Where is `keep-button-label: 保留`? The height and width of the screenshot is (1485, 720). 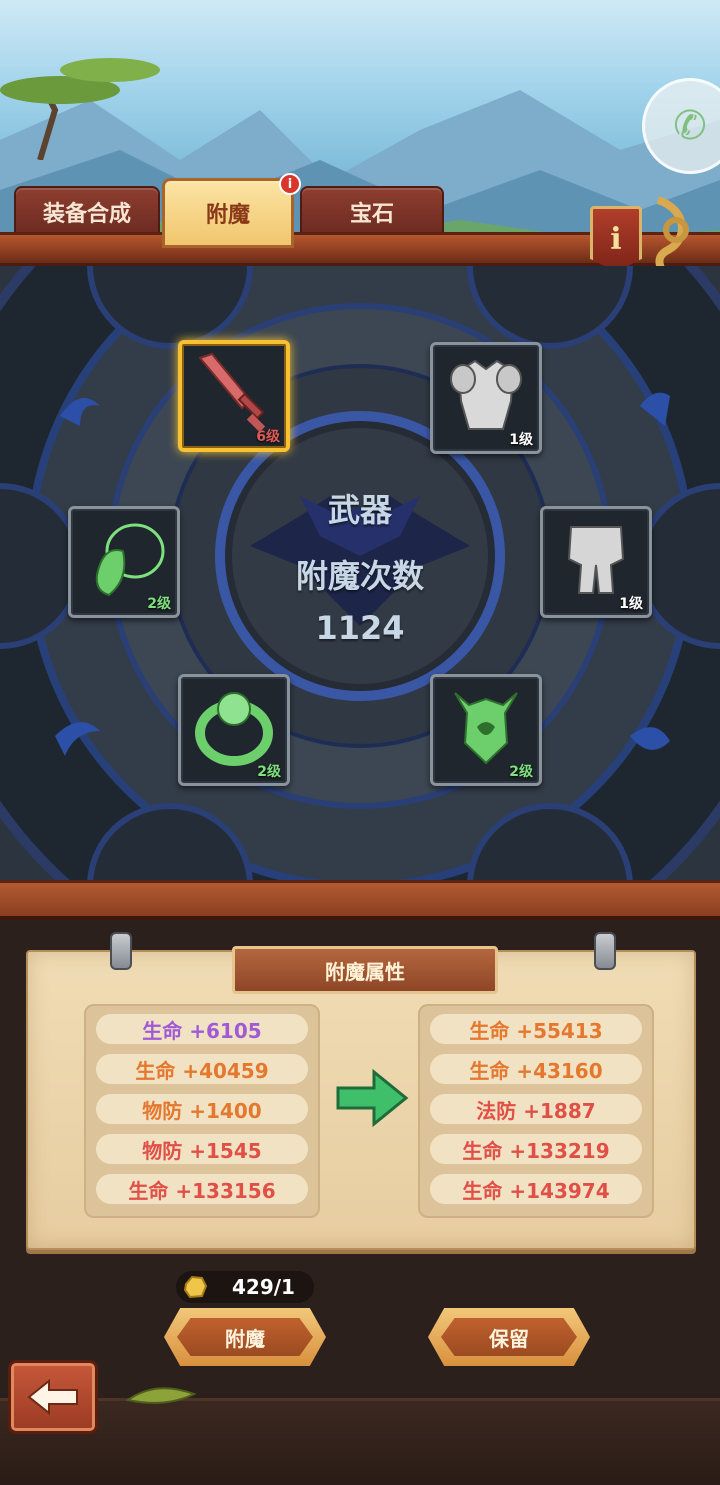
keep-button-label: 保留 is located at coordinates (509, 1338).